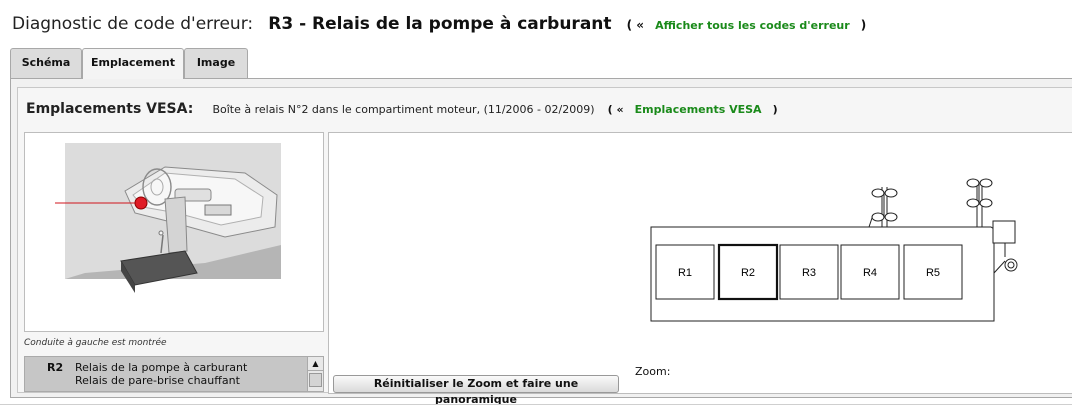 The width and height of the screenshot is (1072, 408). Describe the element at coordinates (752, 25) in the screenshot. I see `show-all-codes-link: Afficher tous les codes d'erreur` at that location.